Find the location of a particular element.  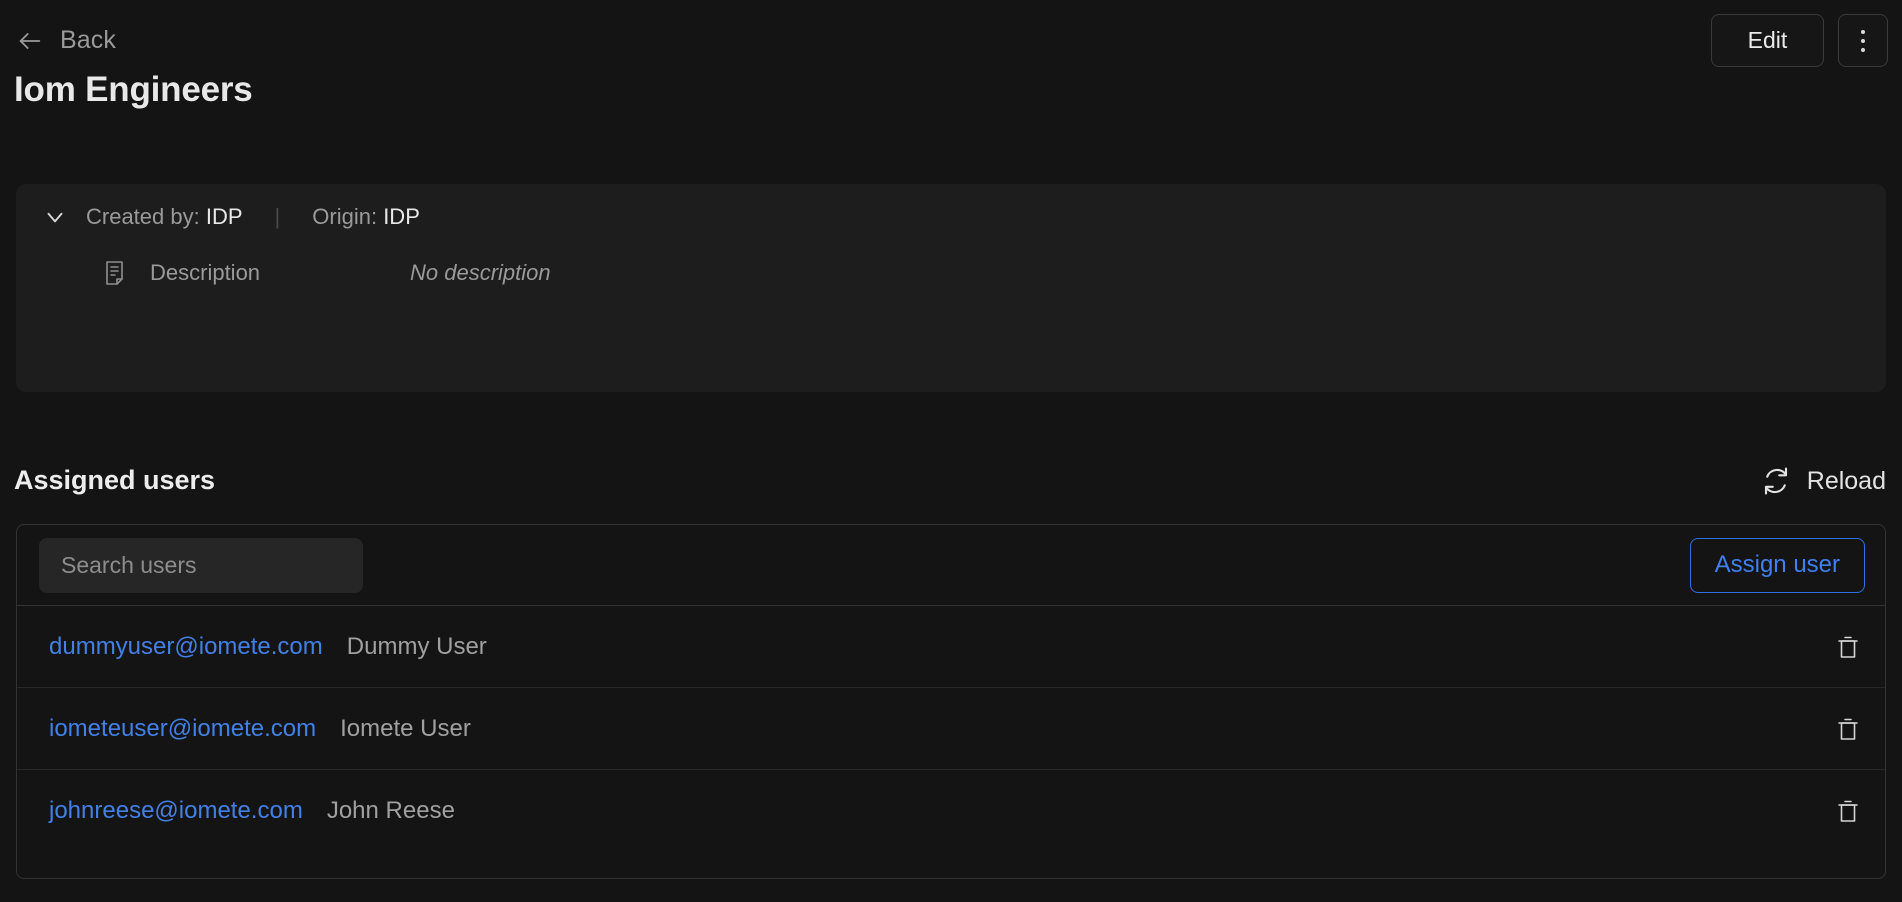

created-by-label: Created by: is located at coordinates (143, 216).